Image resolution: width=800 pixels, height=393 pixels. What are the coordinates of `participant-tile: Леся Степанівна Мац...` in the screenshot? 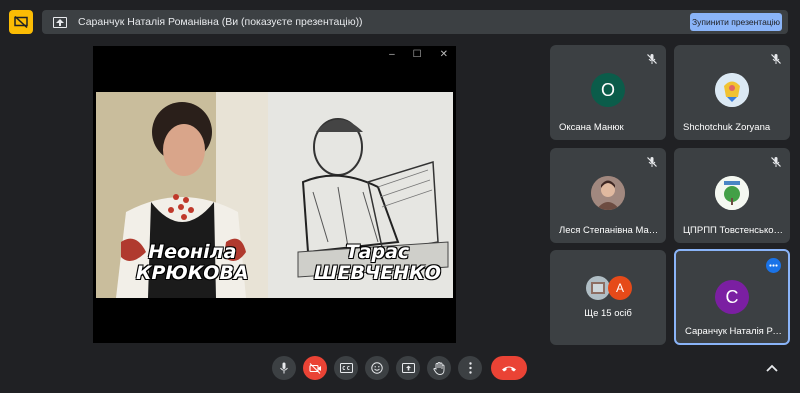 It's located at (608, 195).